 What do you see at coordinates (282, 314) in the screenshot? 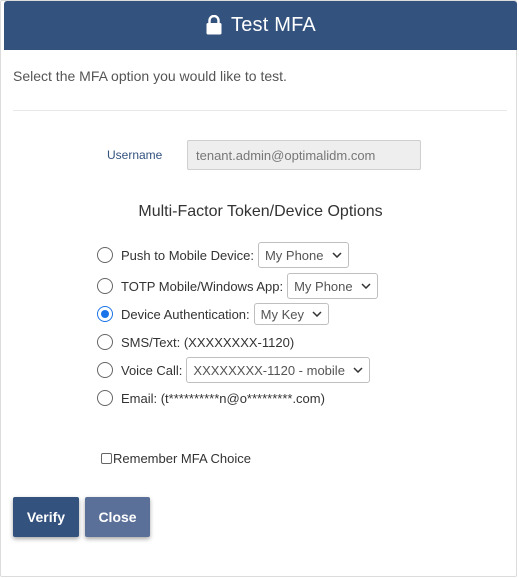
I see `select-value: My Key` at bounding box center [282, 314].